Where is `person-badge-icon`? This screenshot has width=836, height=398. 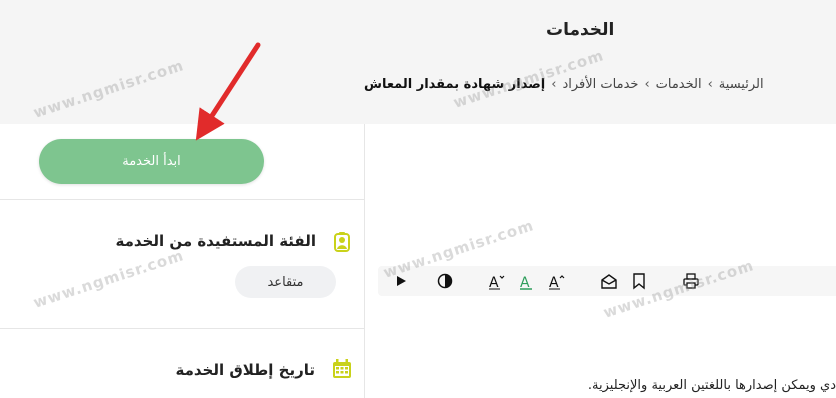
person-badge-icon is located at coordinates (342, 242).